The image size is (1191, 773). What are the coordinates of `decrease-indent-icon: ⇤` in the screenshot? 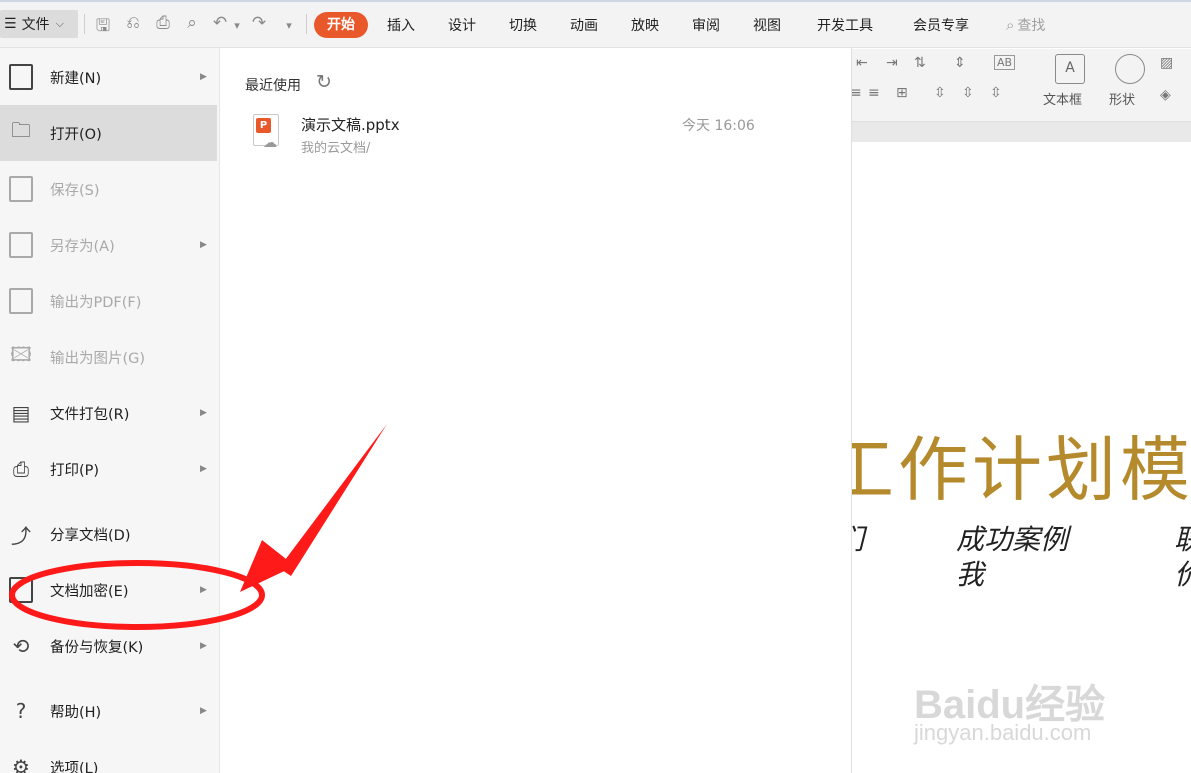 It's located at (862, 63).